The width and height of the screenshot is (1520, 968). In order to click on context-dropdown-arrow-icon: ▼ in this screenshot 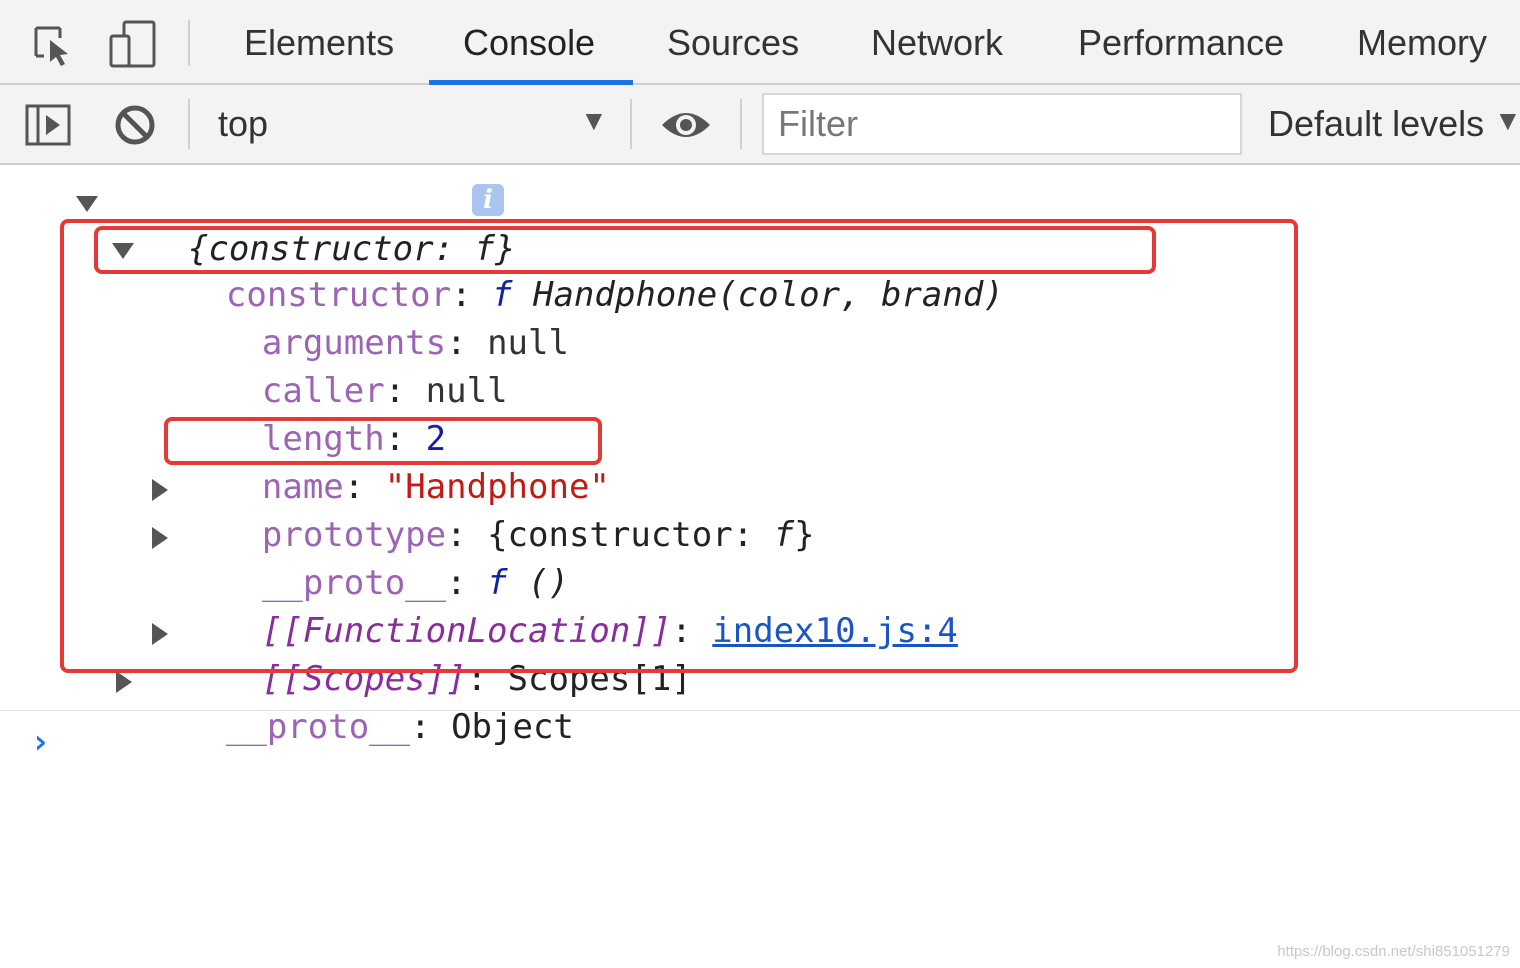, I will do `click(594, 121)`.